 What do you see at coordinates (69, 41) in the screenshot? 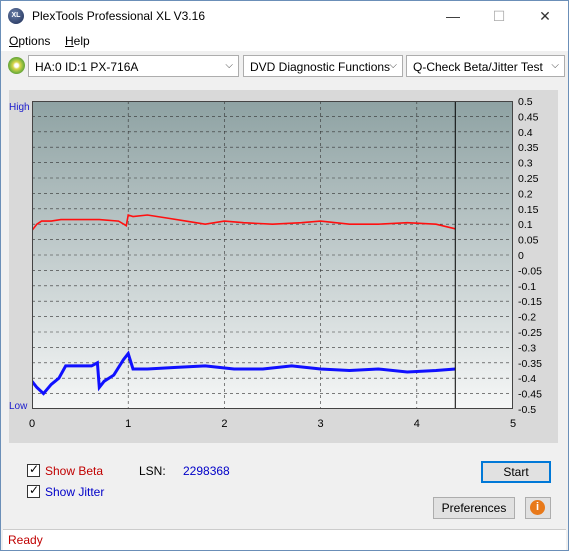
I see `menu-help-accelerator: H` at bounding box center [69, 41].